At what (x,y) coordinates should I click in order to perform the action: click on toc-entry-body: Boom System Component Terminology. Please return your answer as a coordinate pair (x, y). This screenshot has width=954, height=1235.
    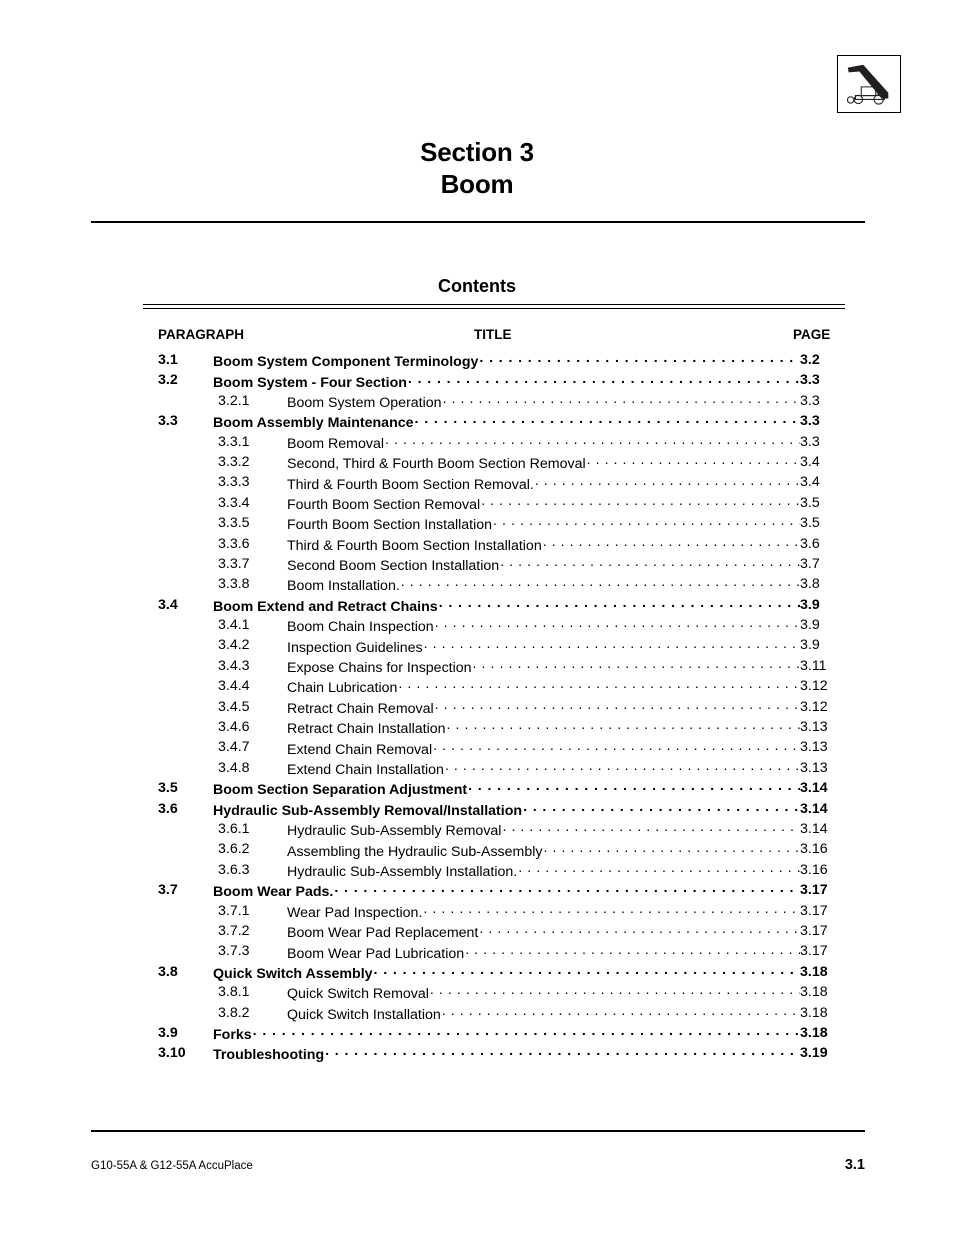
    Looking at the image, I should click on (506, 361).